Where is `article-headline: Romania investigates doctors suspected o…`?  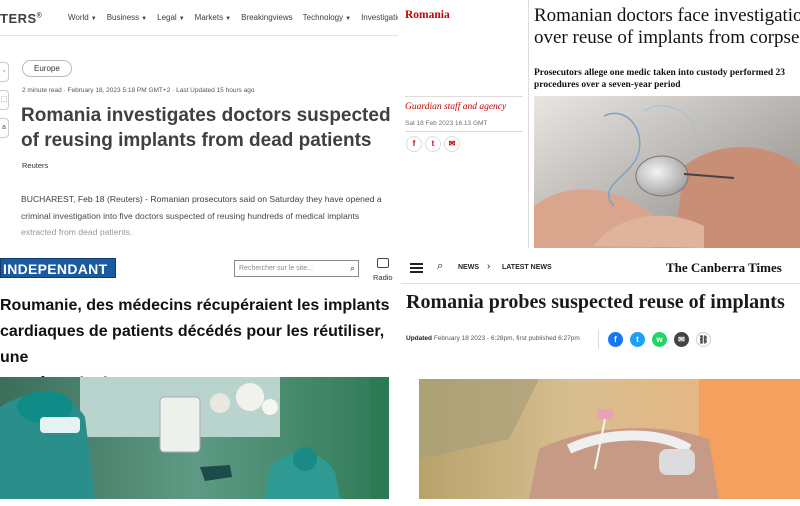 article-headline: Romania investigates doctors suspected o… is located at coordinates (206, 128).